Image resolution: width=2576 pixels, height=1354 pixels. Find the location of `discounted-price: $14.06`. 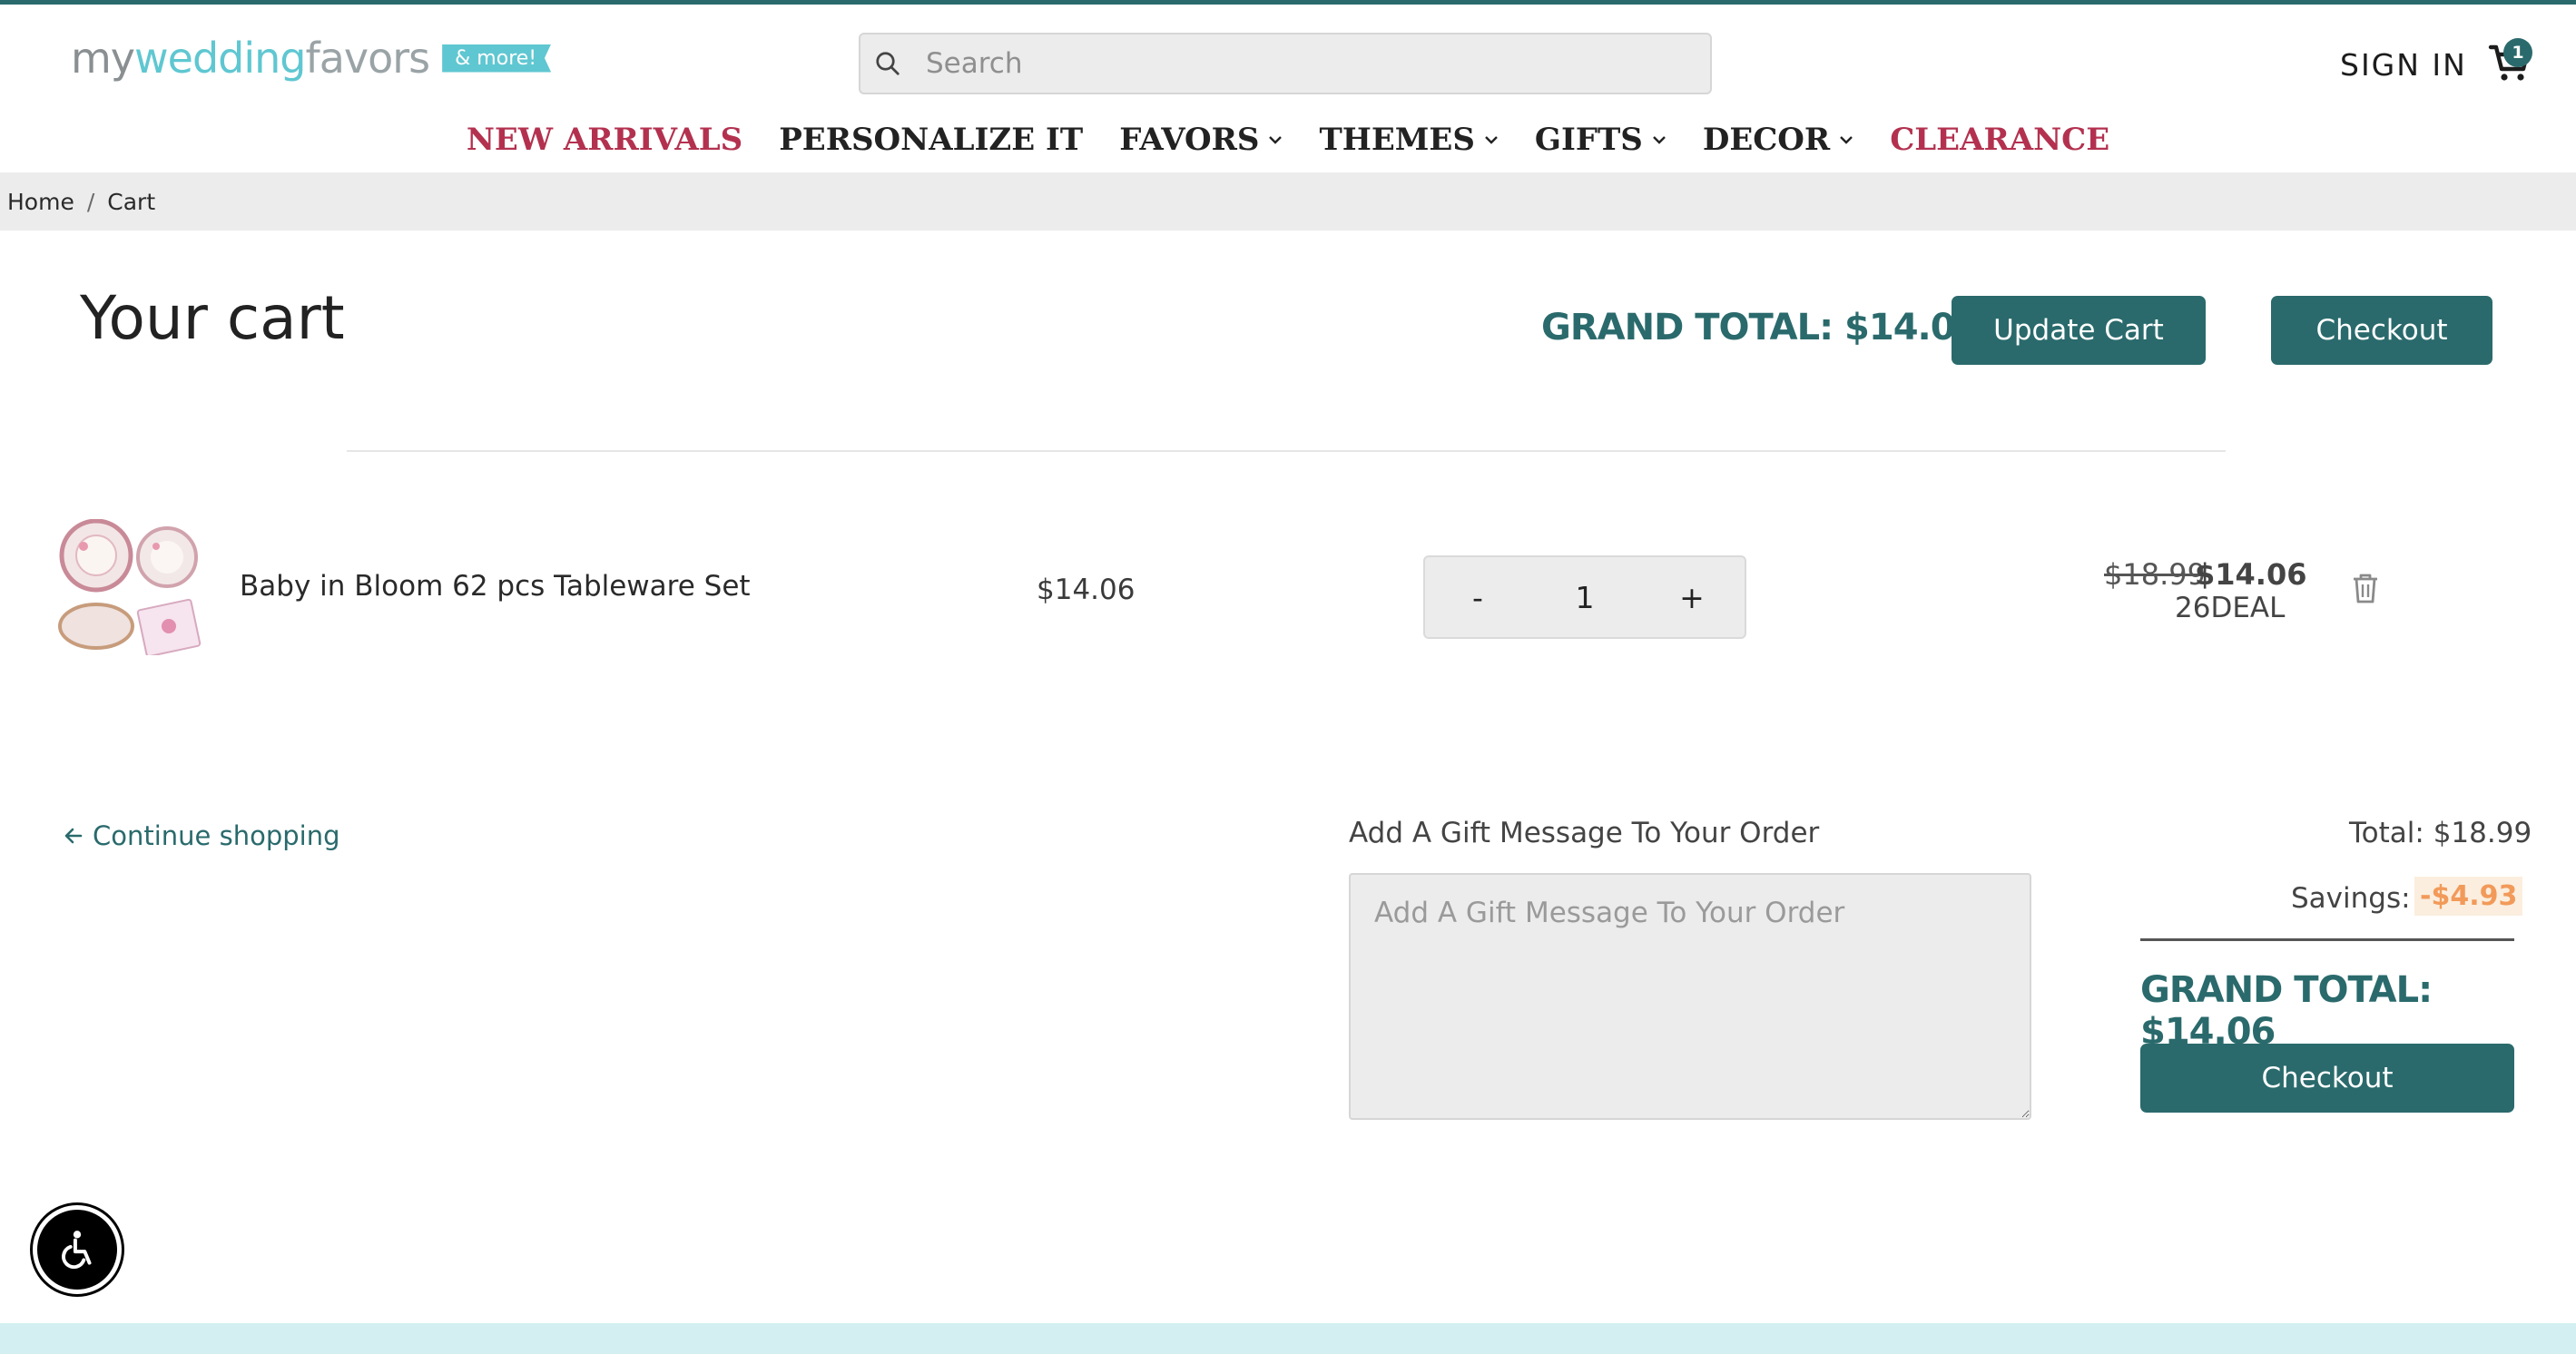

discounted-price: $14.06 is located at coordinates (2251, 575).